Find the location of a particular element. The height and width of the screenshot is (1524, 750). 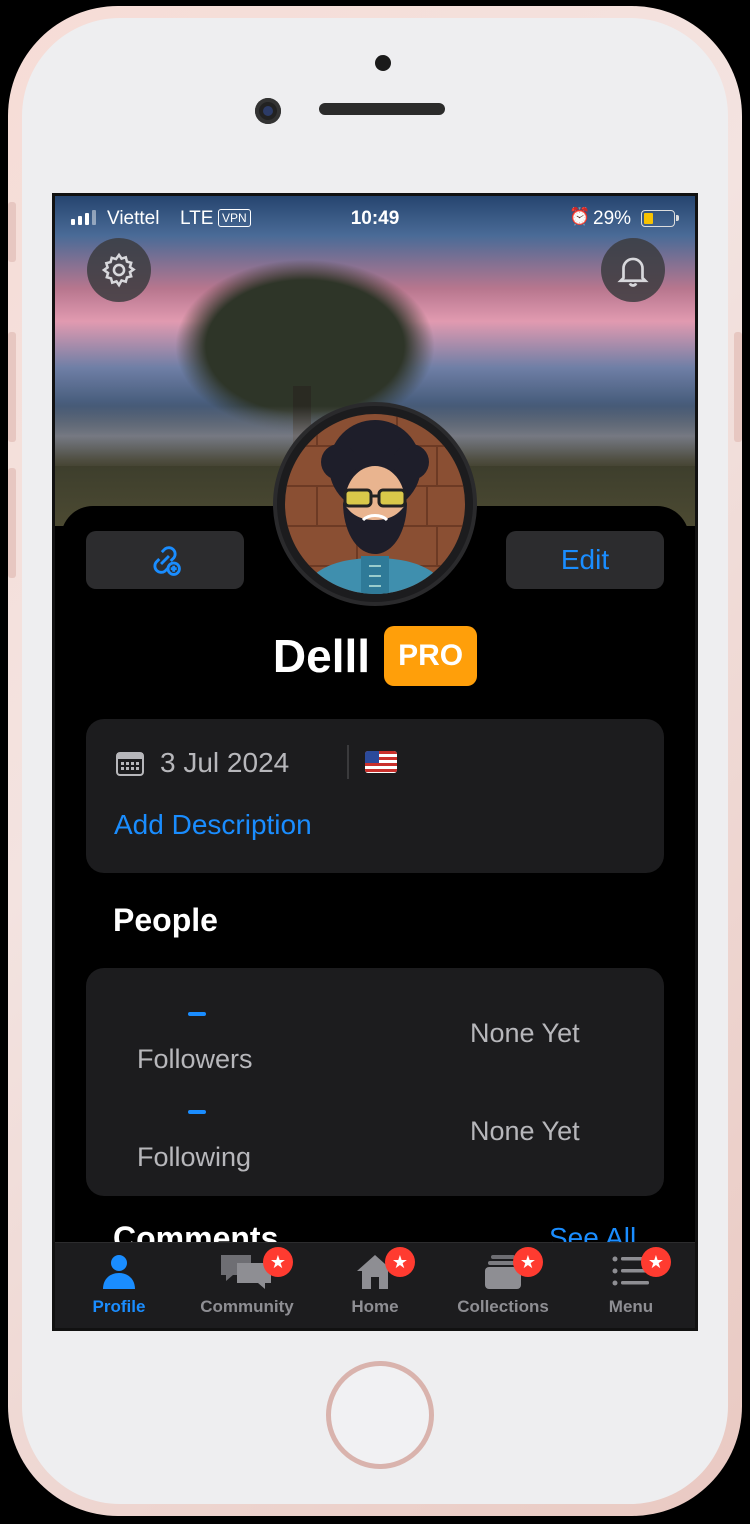

home-badge-star-icon: ★ is located at coordinates (400, 1262).